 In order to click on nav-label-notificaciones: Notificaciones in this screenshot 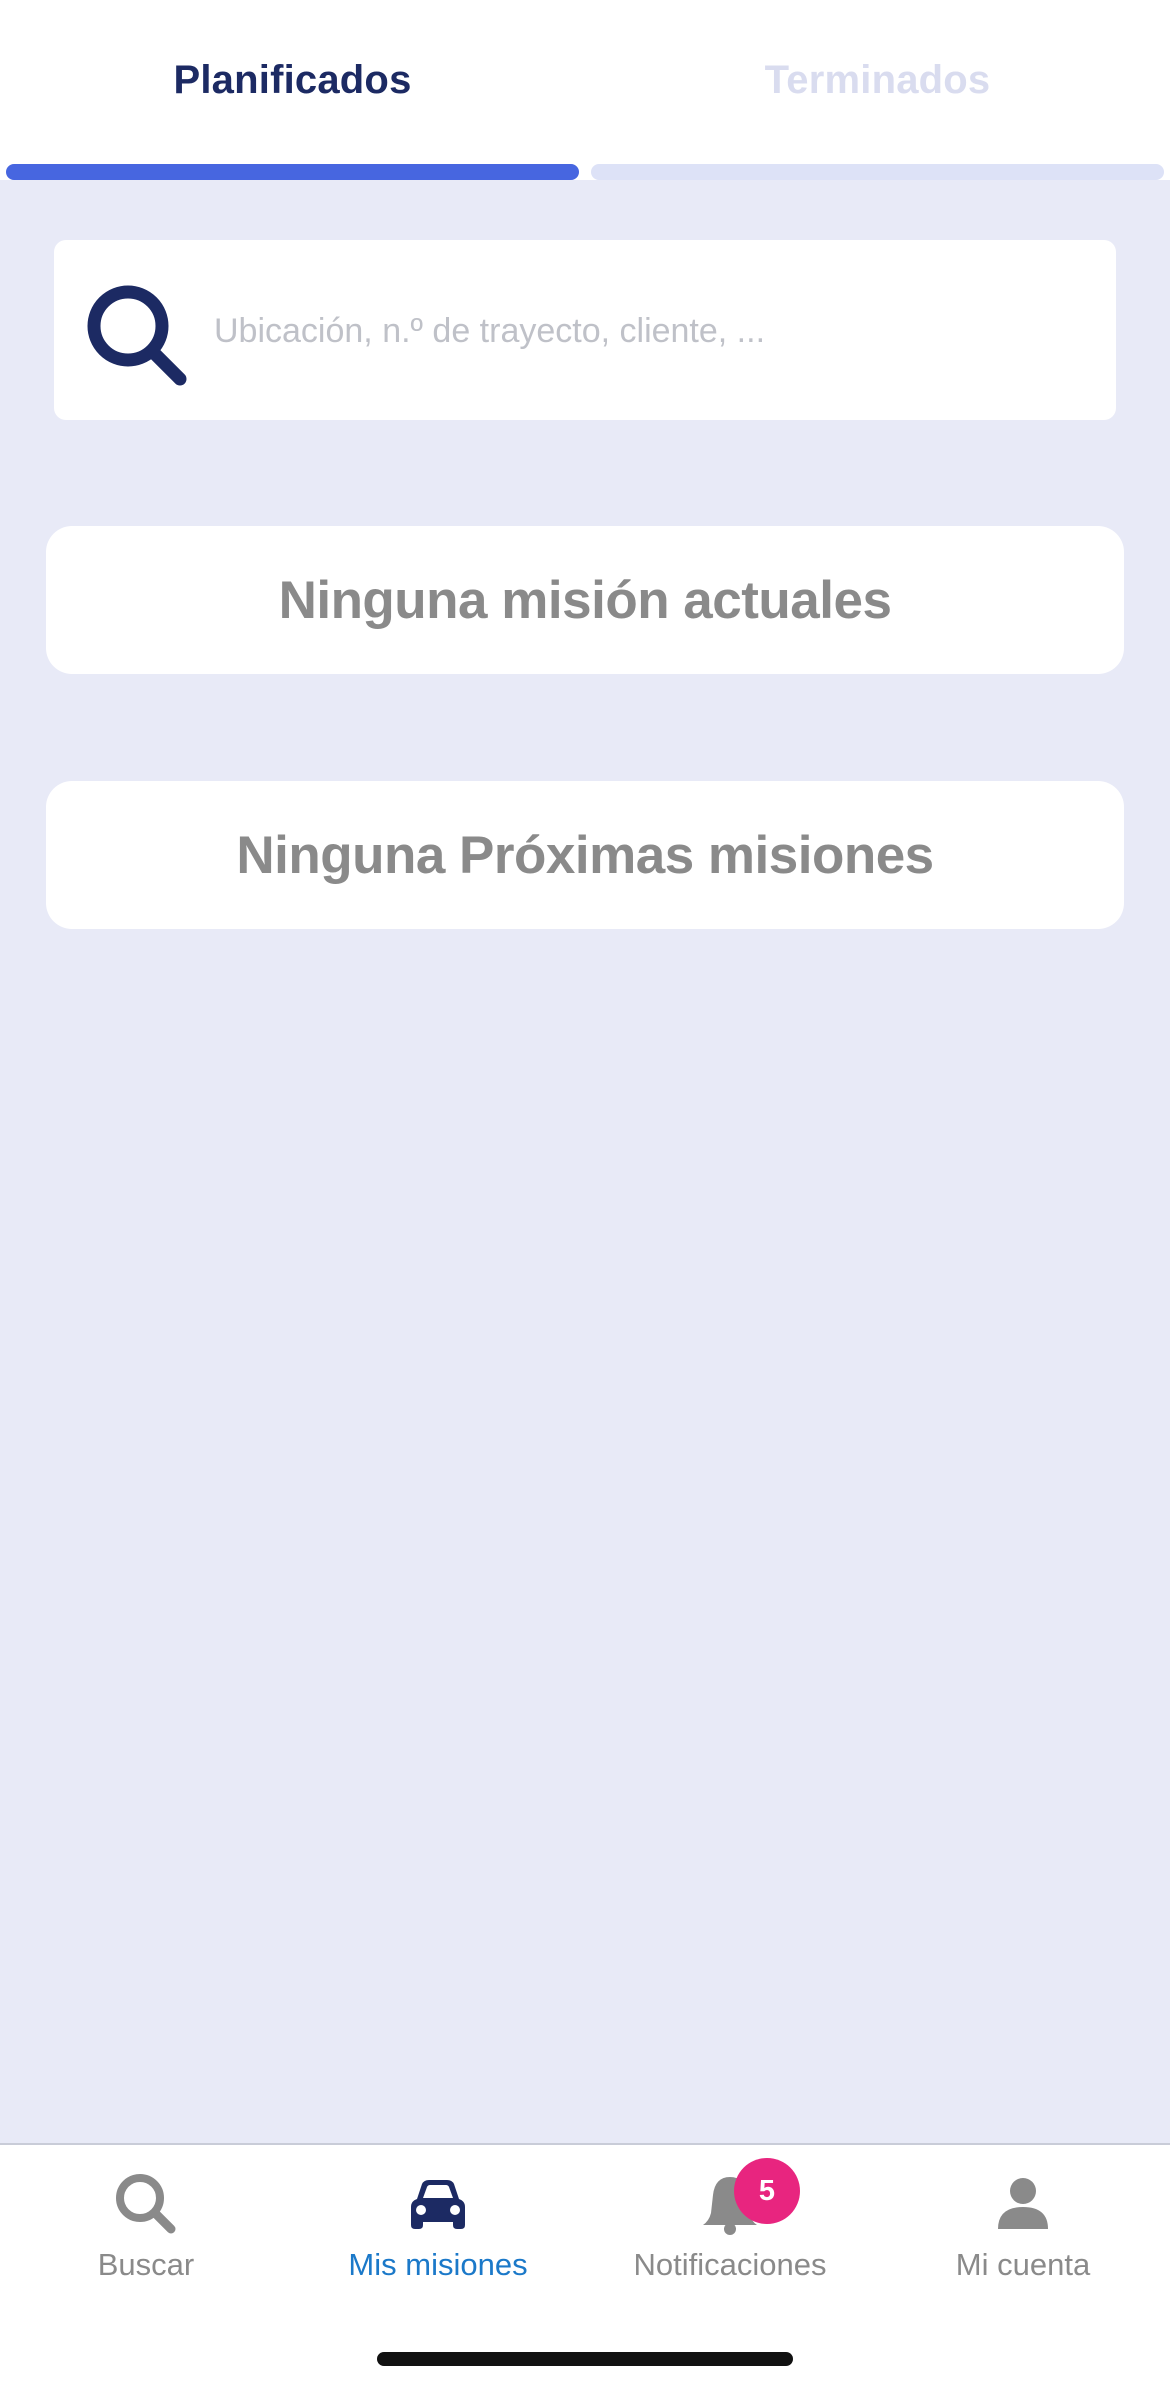, I will do `click(730, 2264)`.